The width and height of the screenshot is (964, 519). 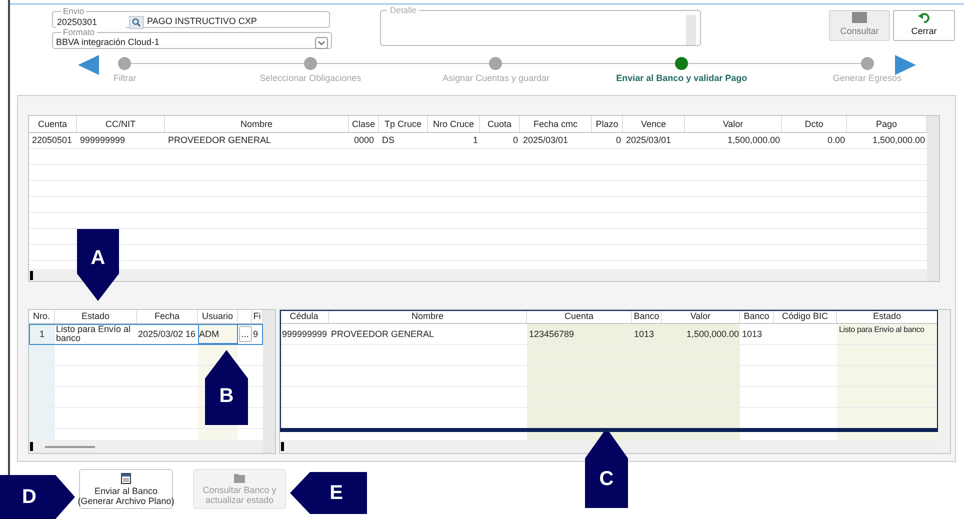 I want to click on format-dropdown: BBVA integración Cloud-1, so click(x=192, y=43).